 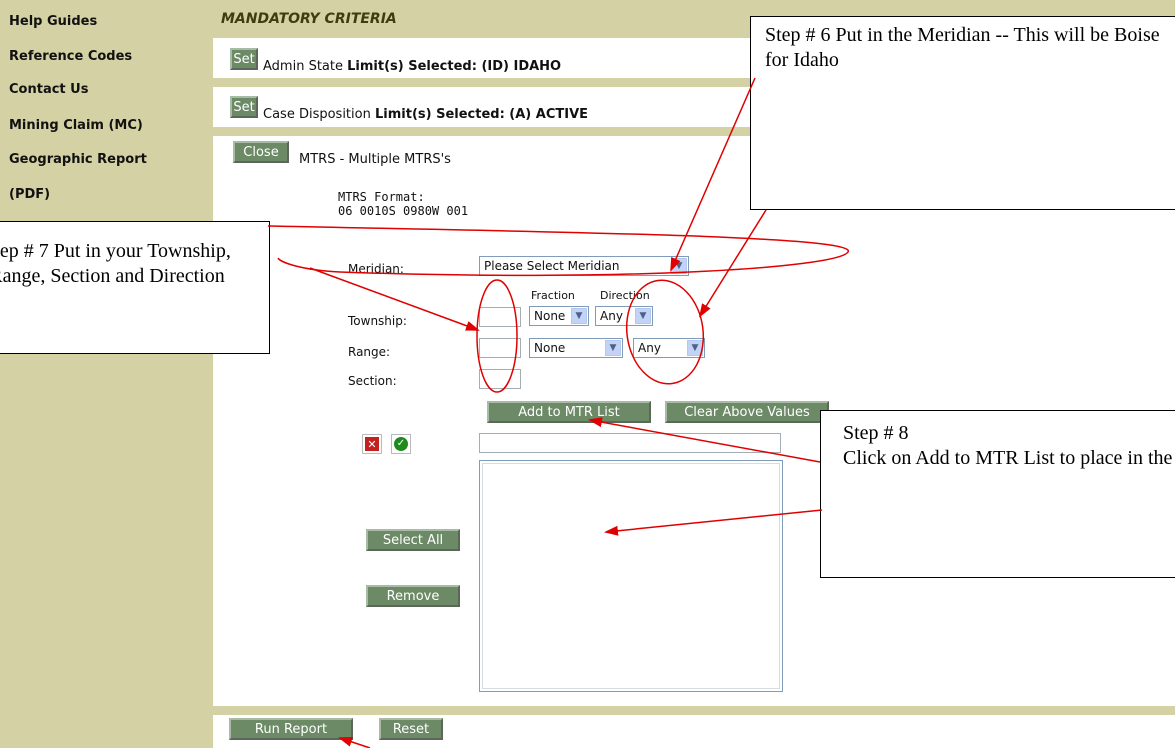 I want to click on add-to-mtr-list-button: Add to MTR List, so click(x=569, y=412).